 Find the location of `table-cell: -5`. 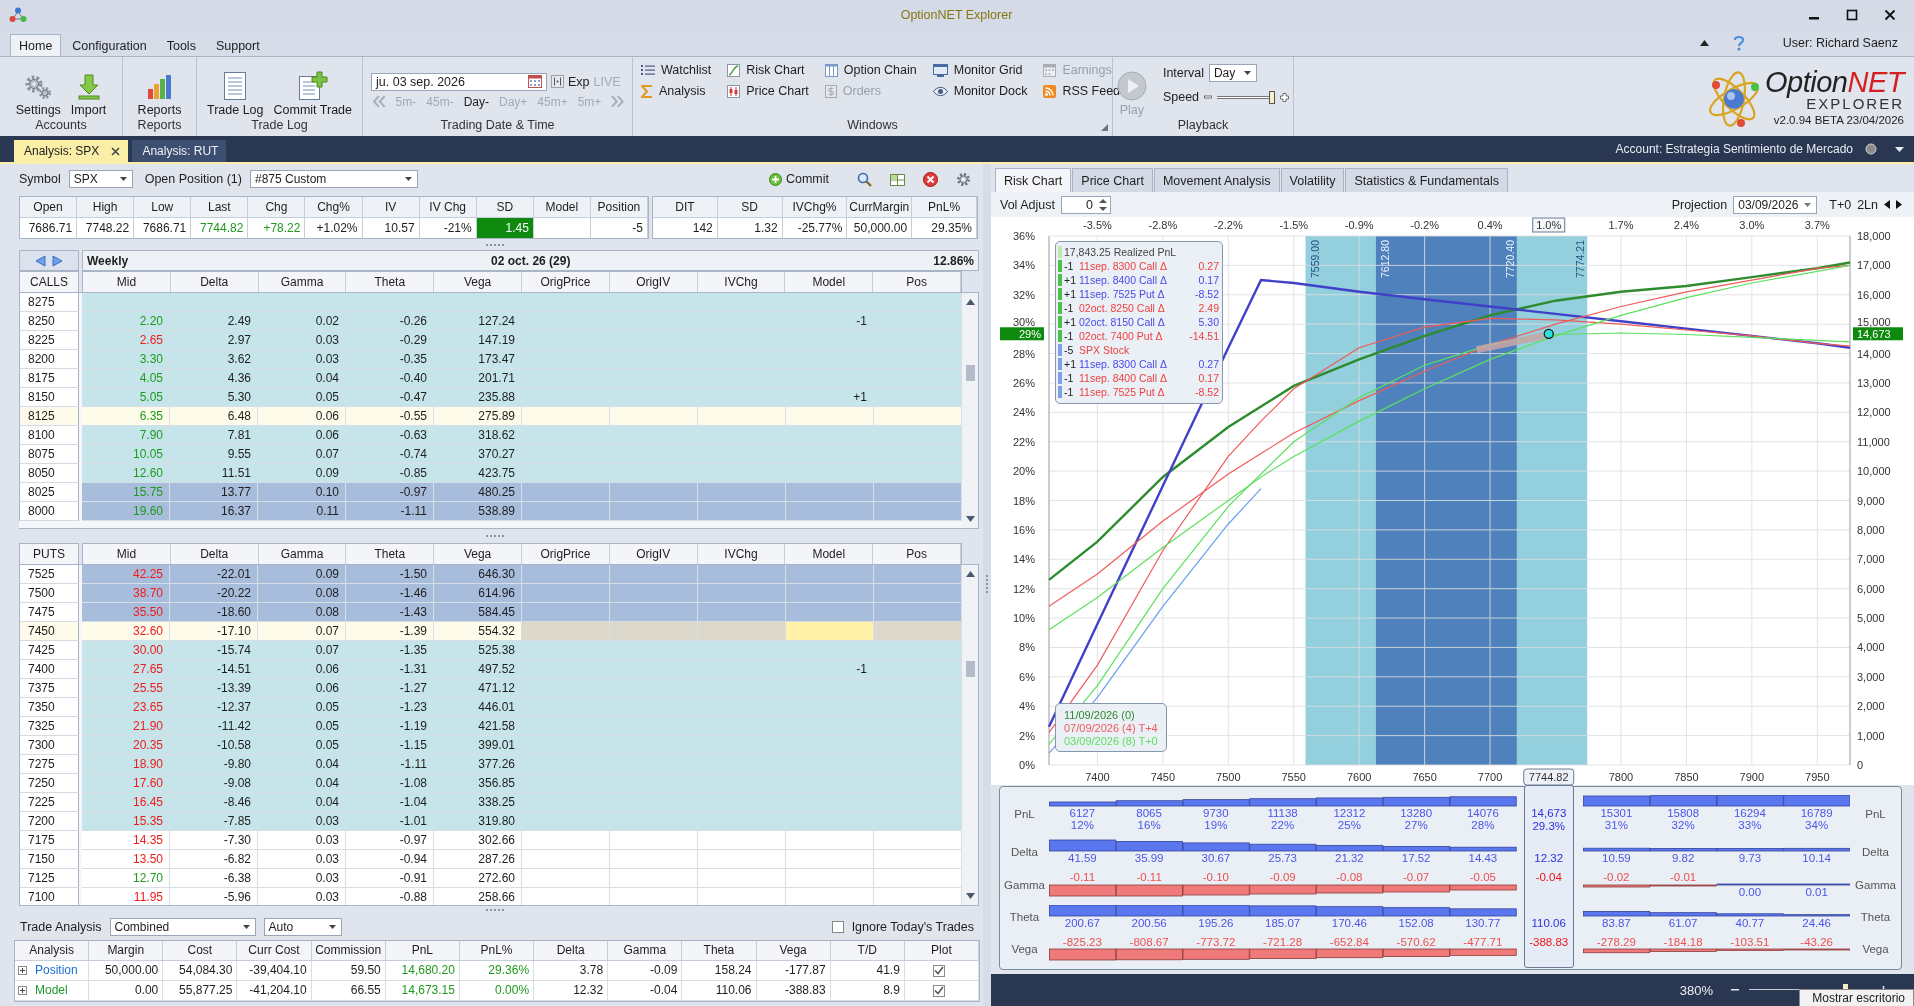

table-cell: -5 is located at coordinates (619, 228).